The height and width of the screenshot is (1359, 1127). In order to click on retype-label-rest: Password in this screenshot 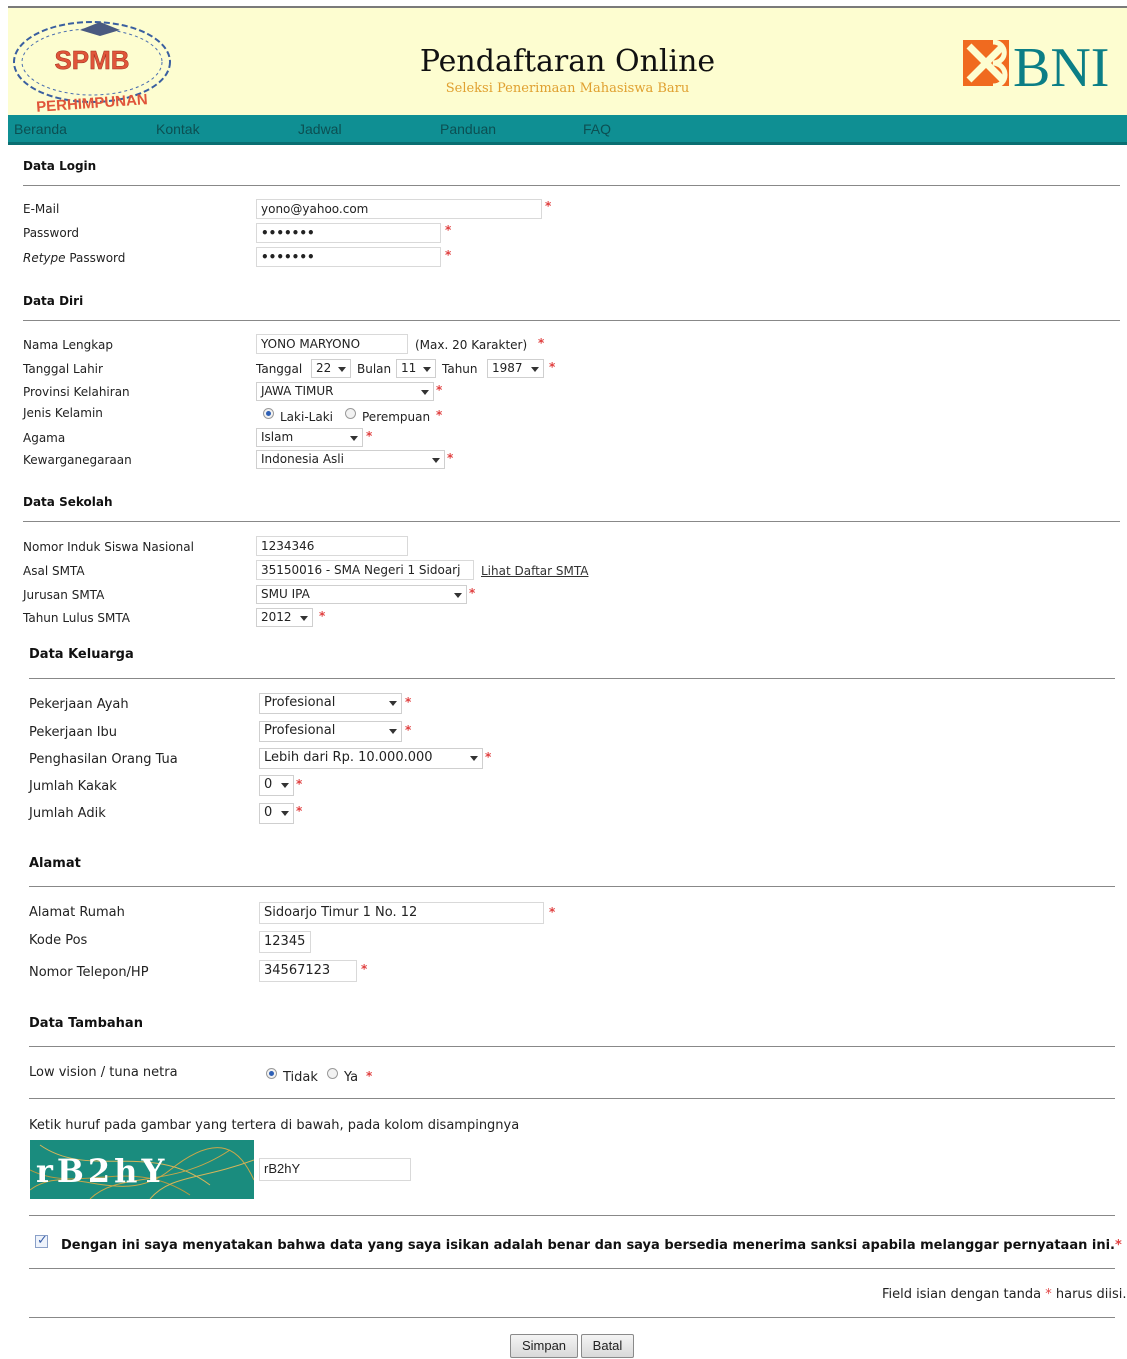, I will do `click(95, 258)`.